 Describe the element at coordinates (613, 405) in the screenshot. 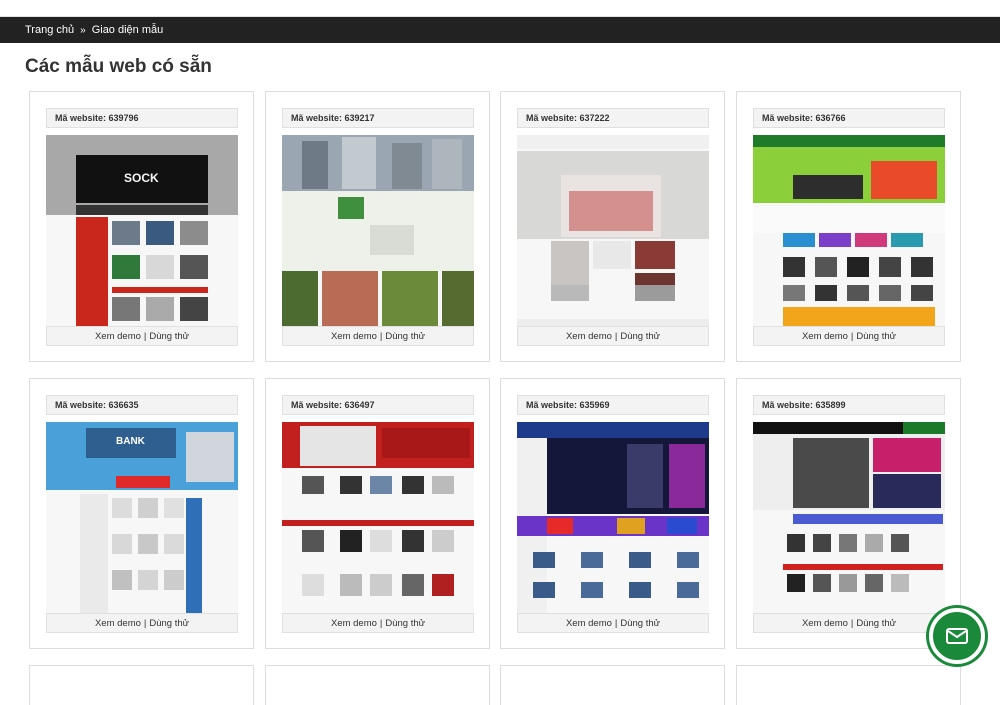

I see `template-code: Mã website: 635969` at that location.